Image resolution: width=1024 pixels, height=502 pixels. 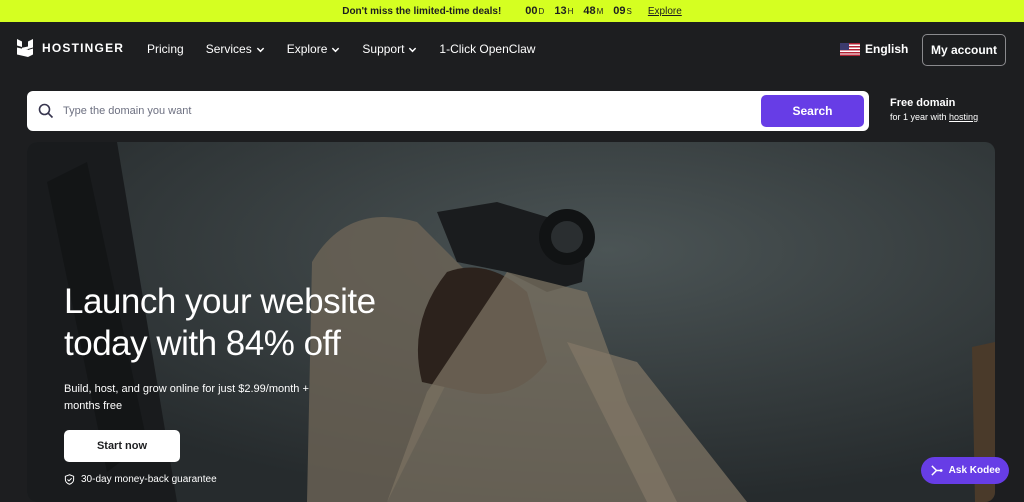 What do you see at coordinates (923, 103) in the screenshot?
I see `free-domain-title: Free domain` at bounding box center [923, 103].